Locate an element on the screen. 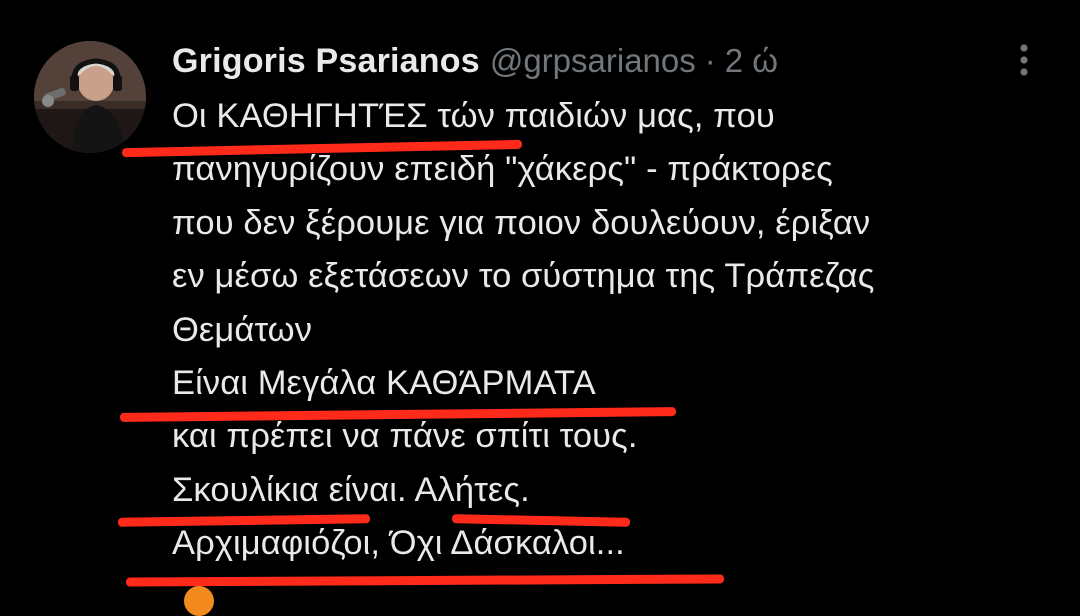  tweet-text-line: πανηγυρίζουν επειδή "χάκερς" - πράκτορες is located at coordinates (502, 169).